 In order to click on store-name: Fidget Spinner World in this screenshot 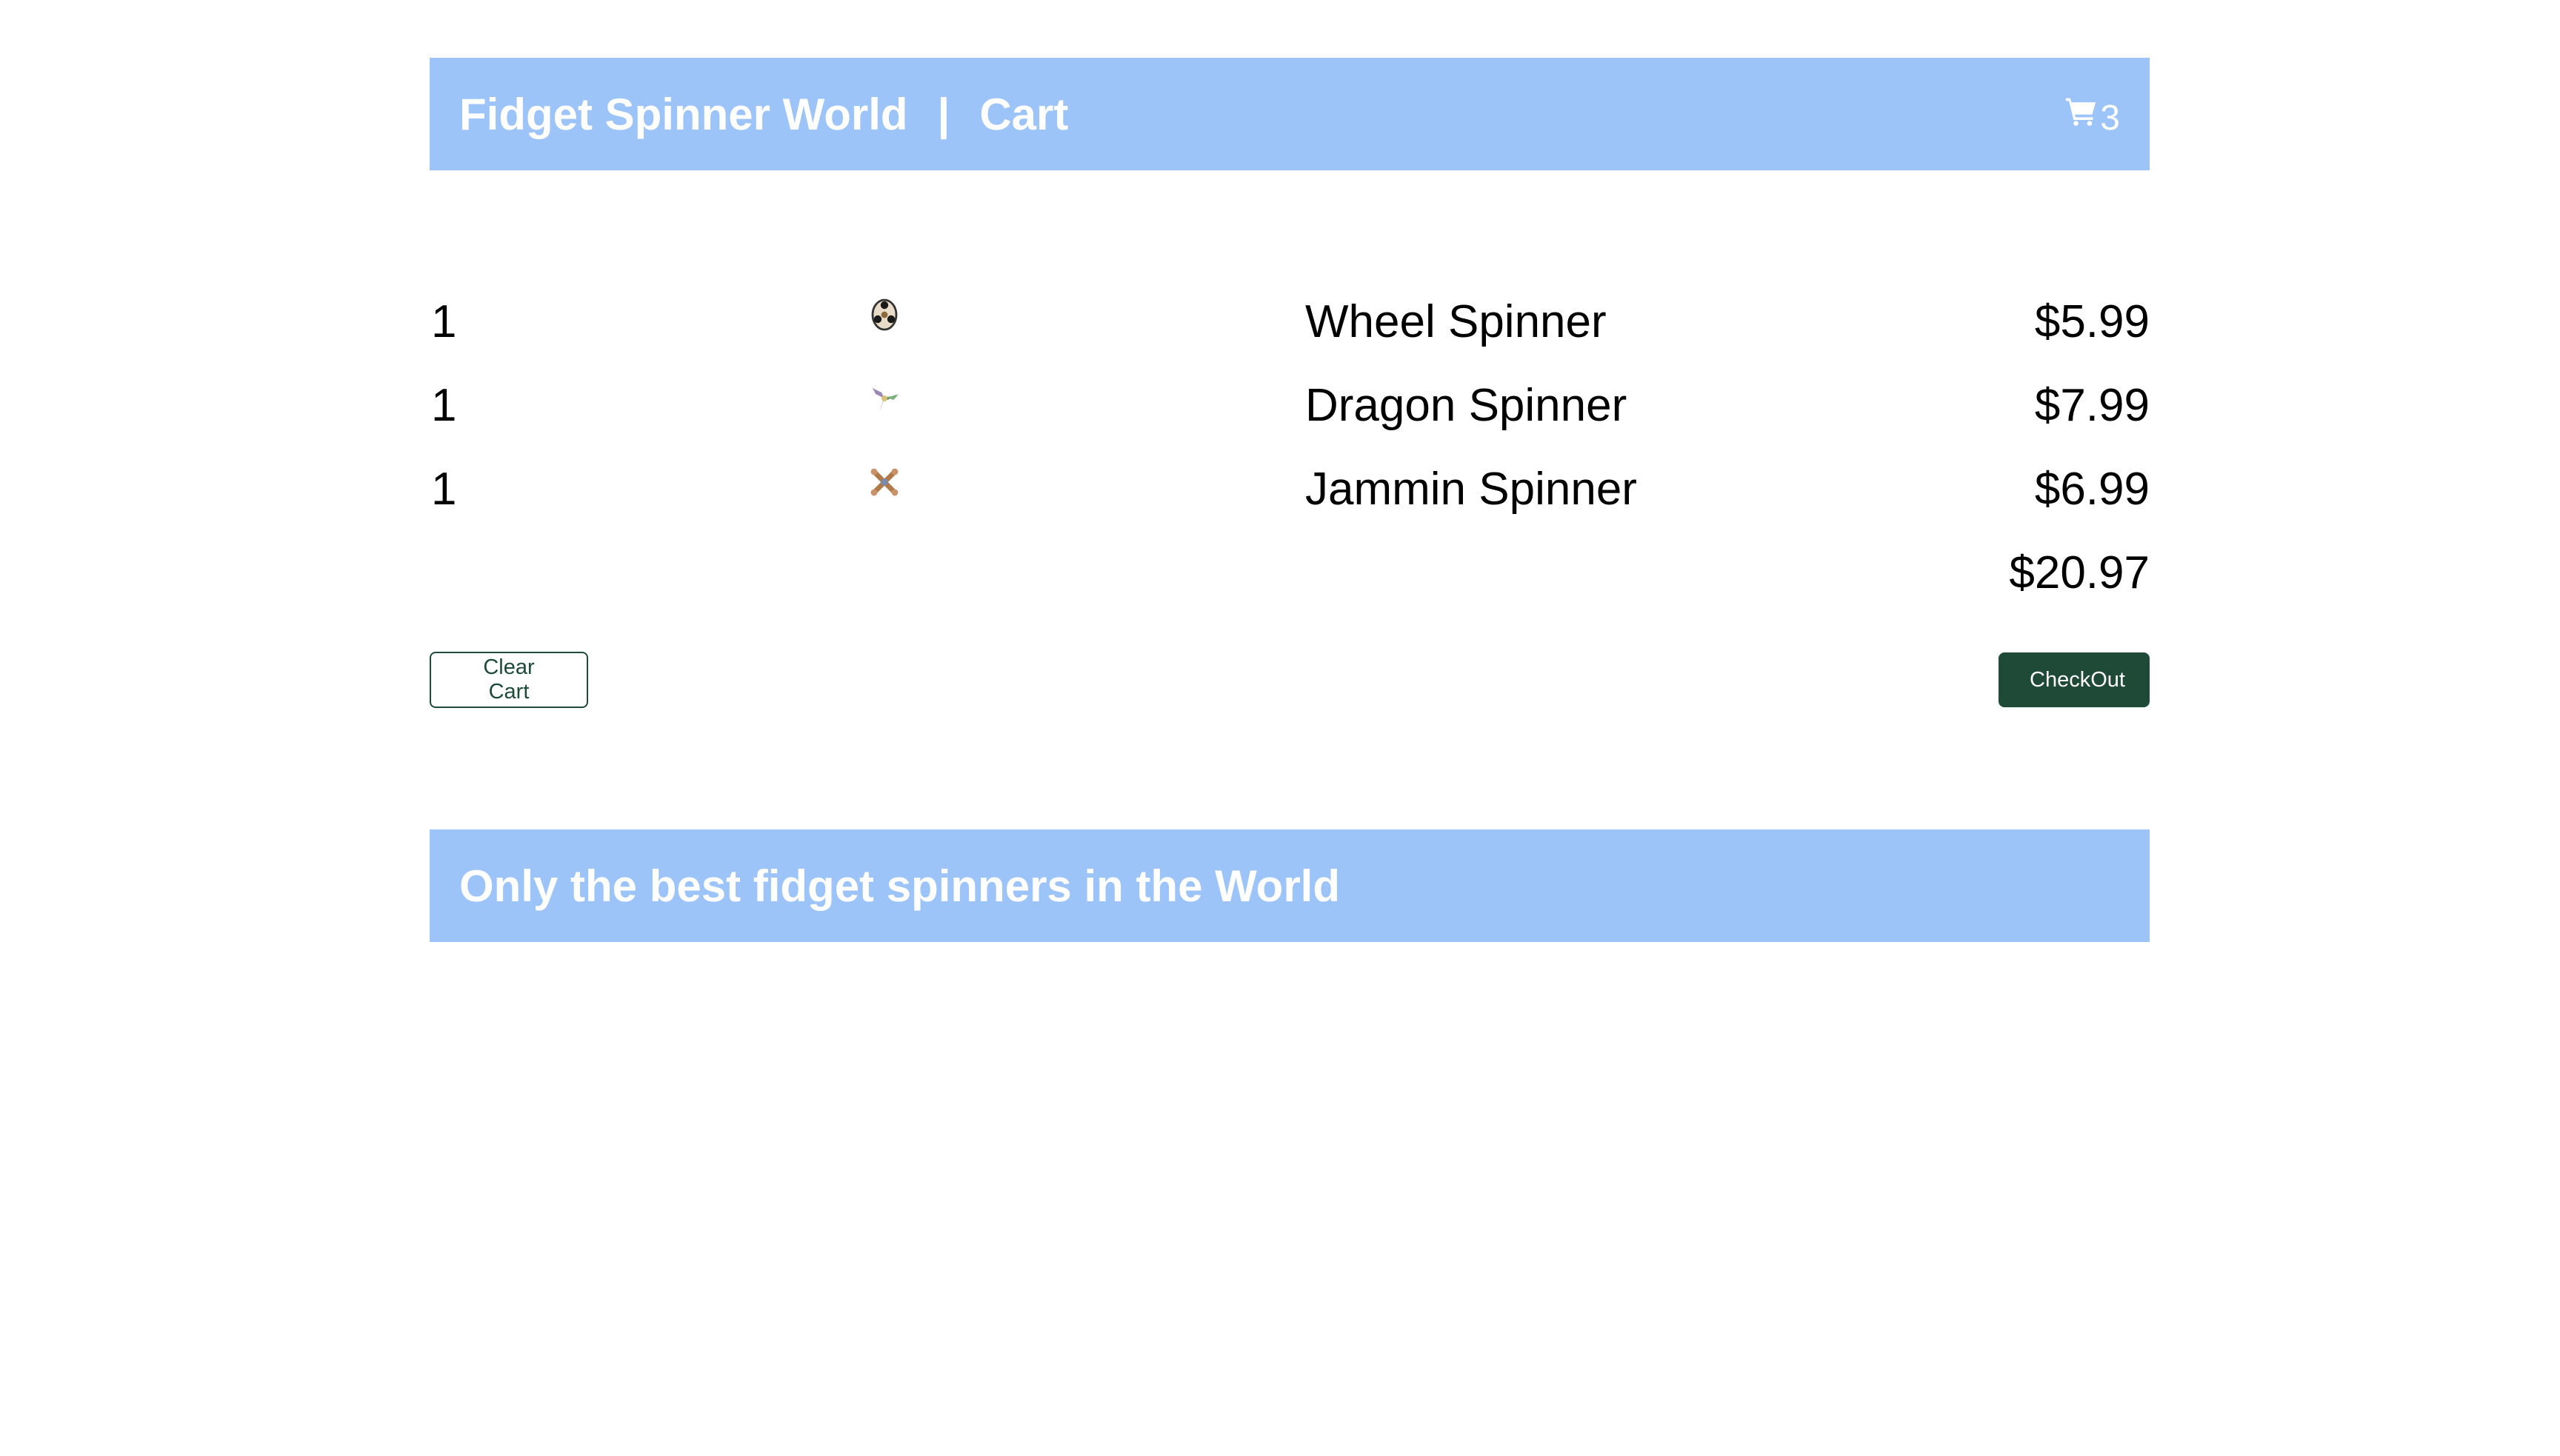, I will do `click(683, 114)`.